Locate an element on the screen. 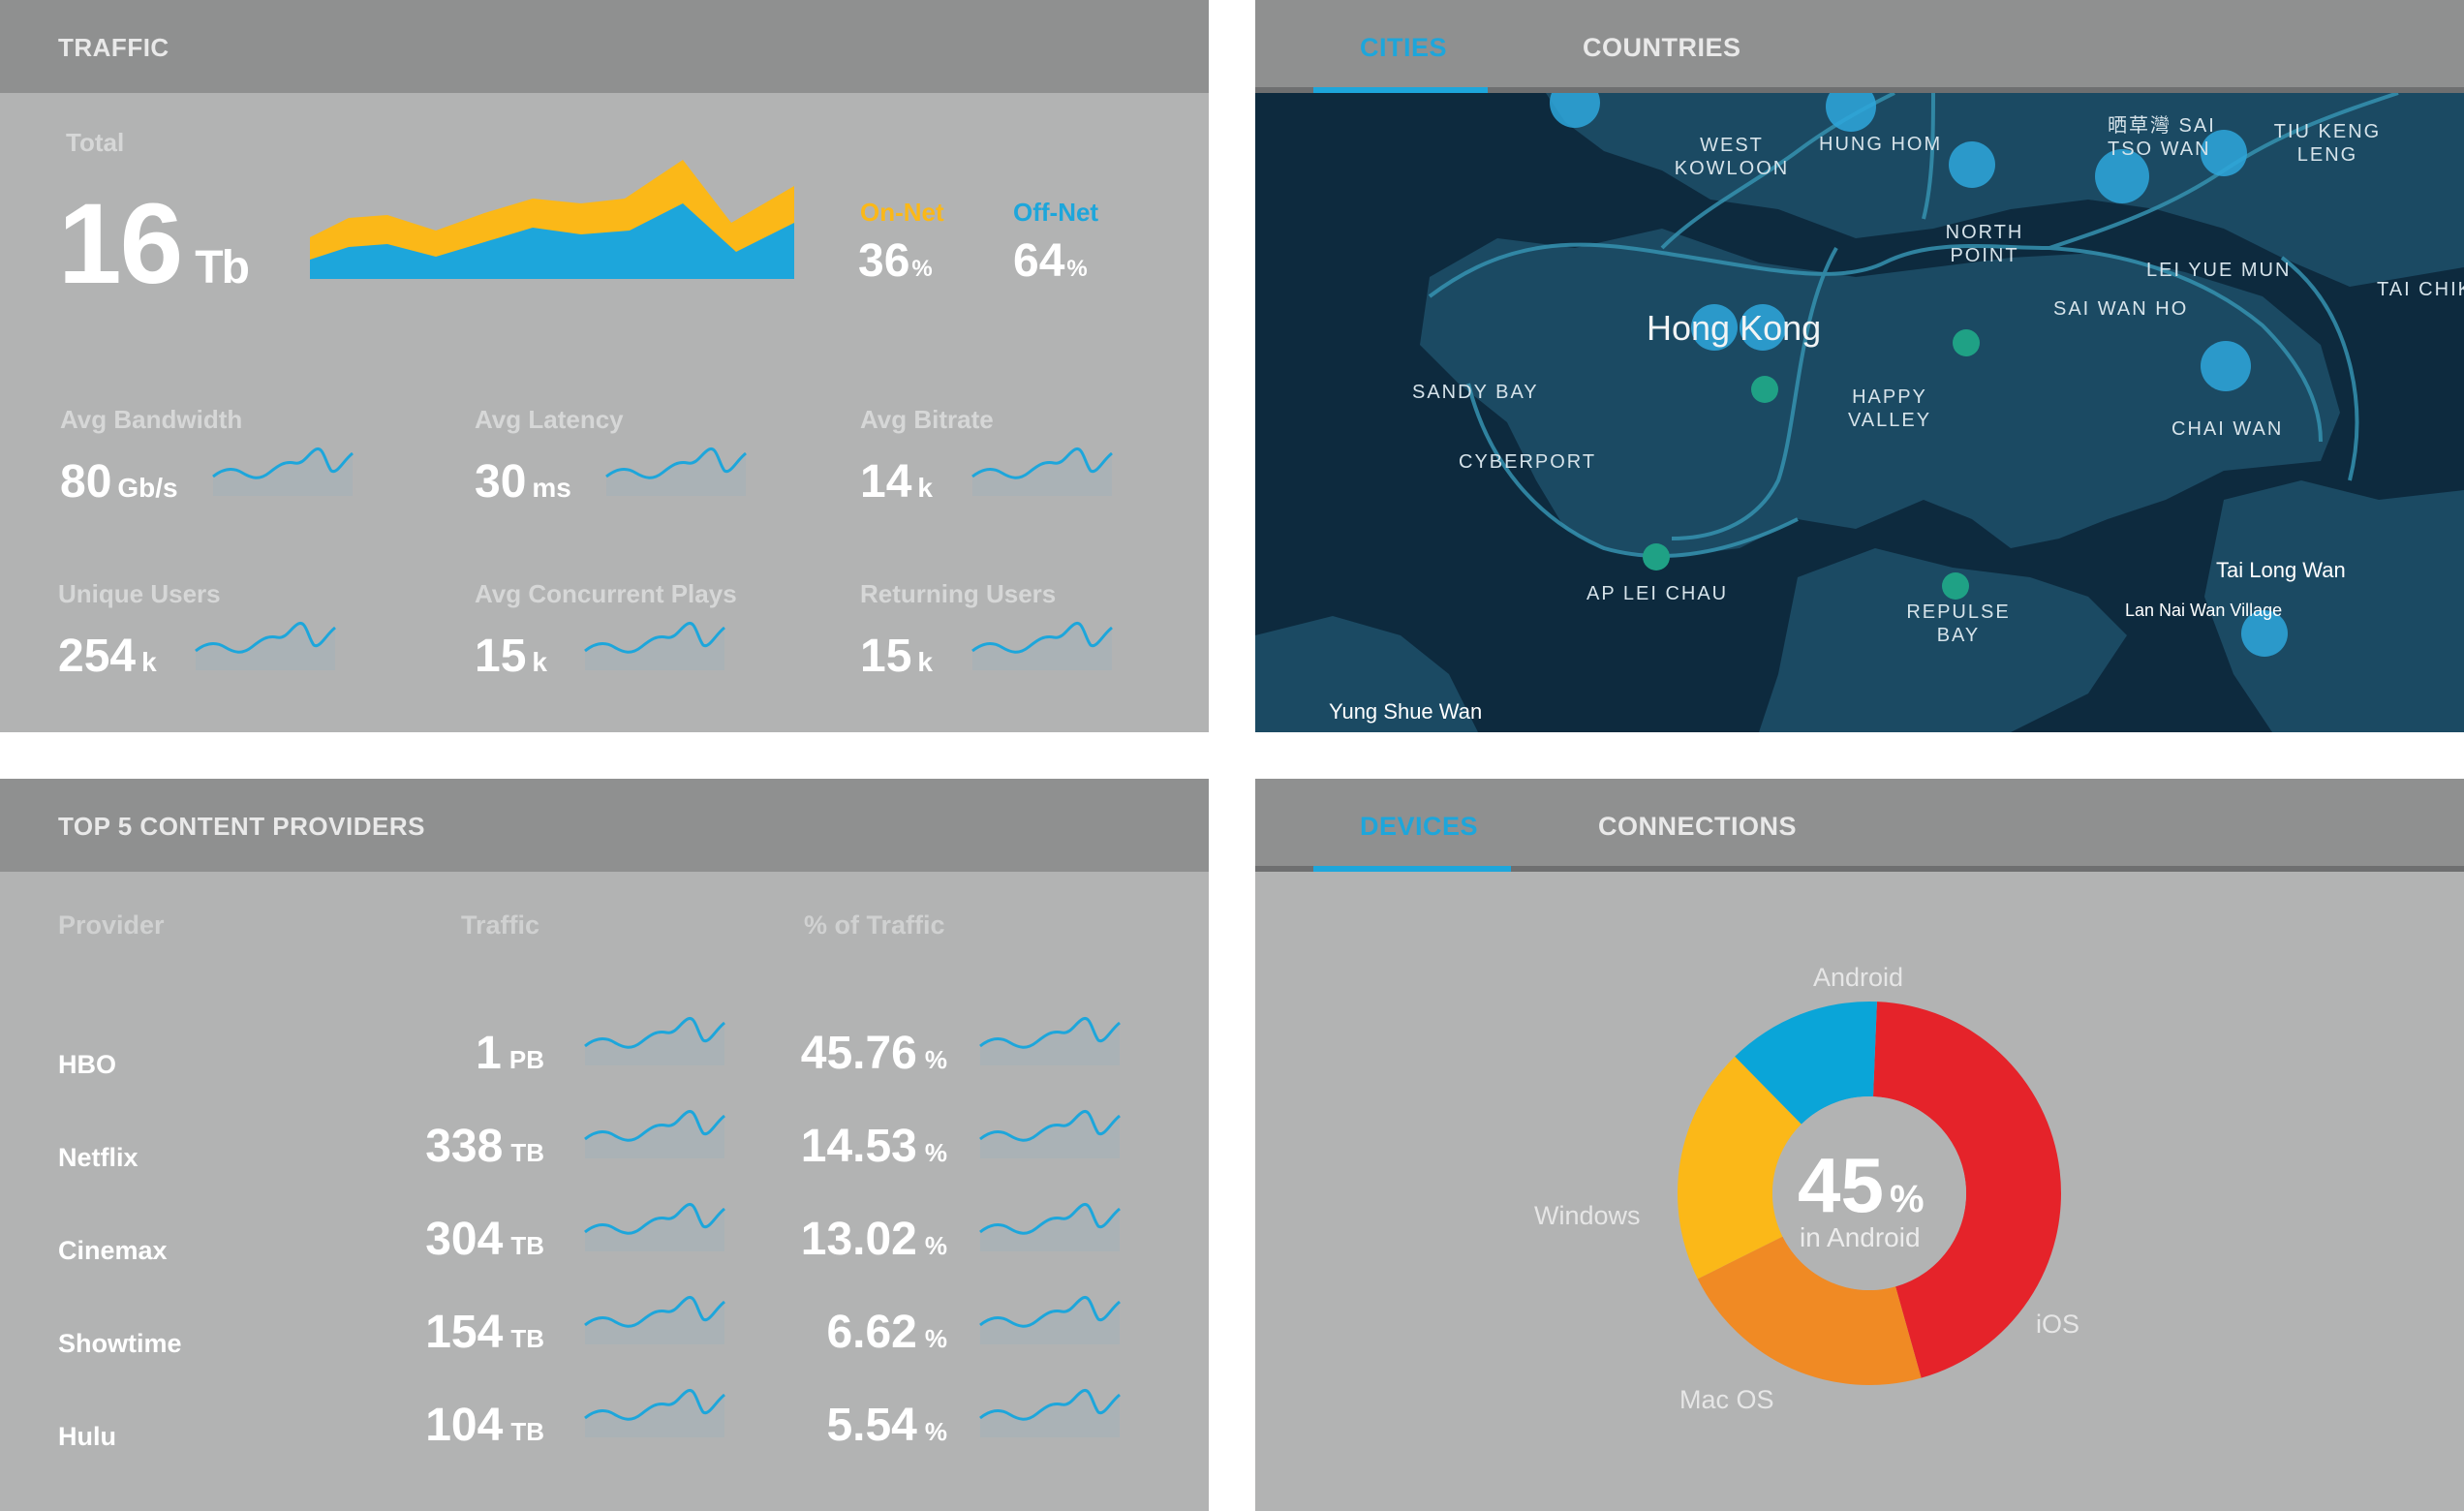 The height and width of the screenshot is (1511, 2464). stat-label-returning-users: Returning Users is located at coordinates (959, 593).